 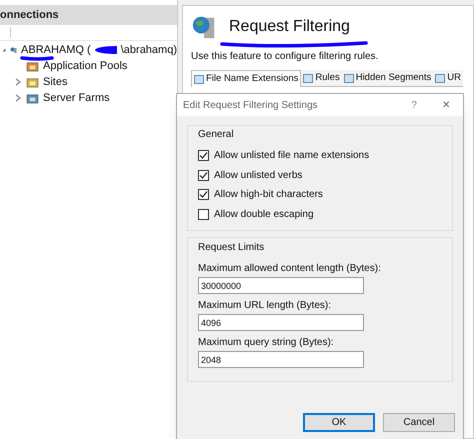 I want to click on collapse-arrow-icon, so click(x=4, y=50).